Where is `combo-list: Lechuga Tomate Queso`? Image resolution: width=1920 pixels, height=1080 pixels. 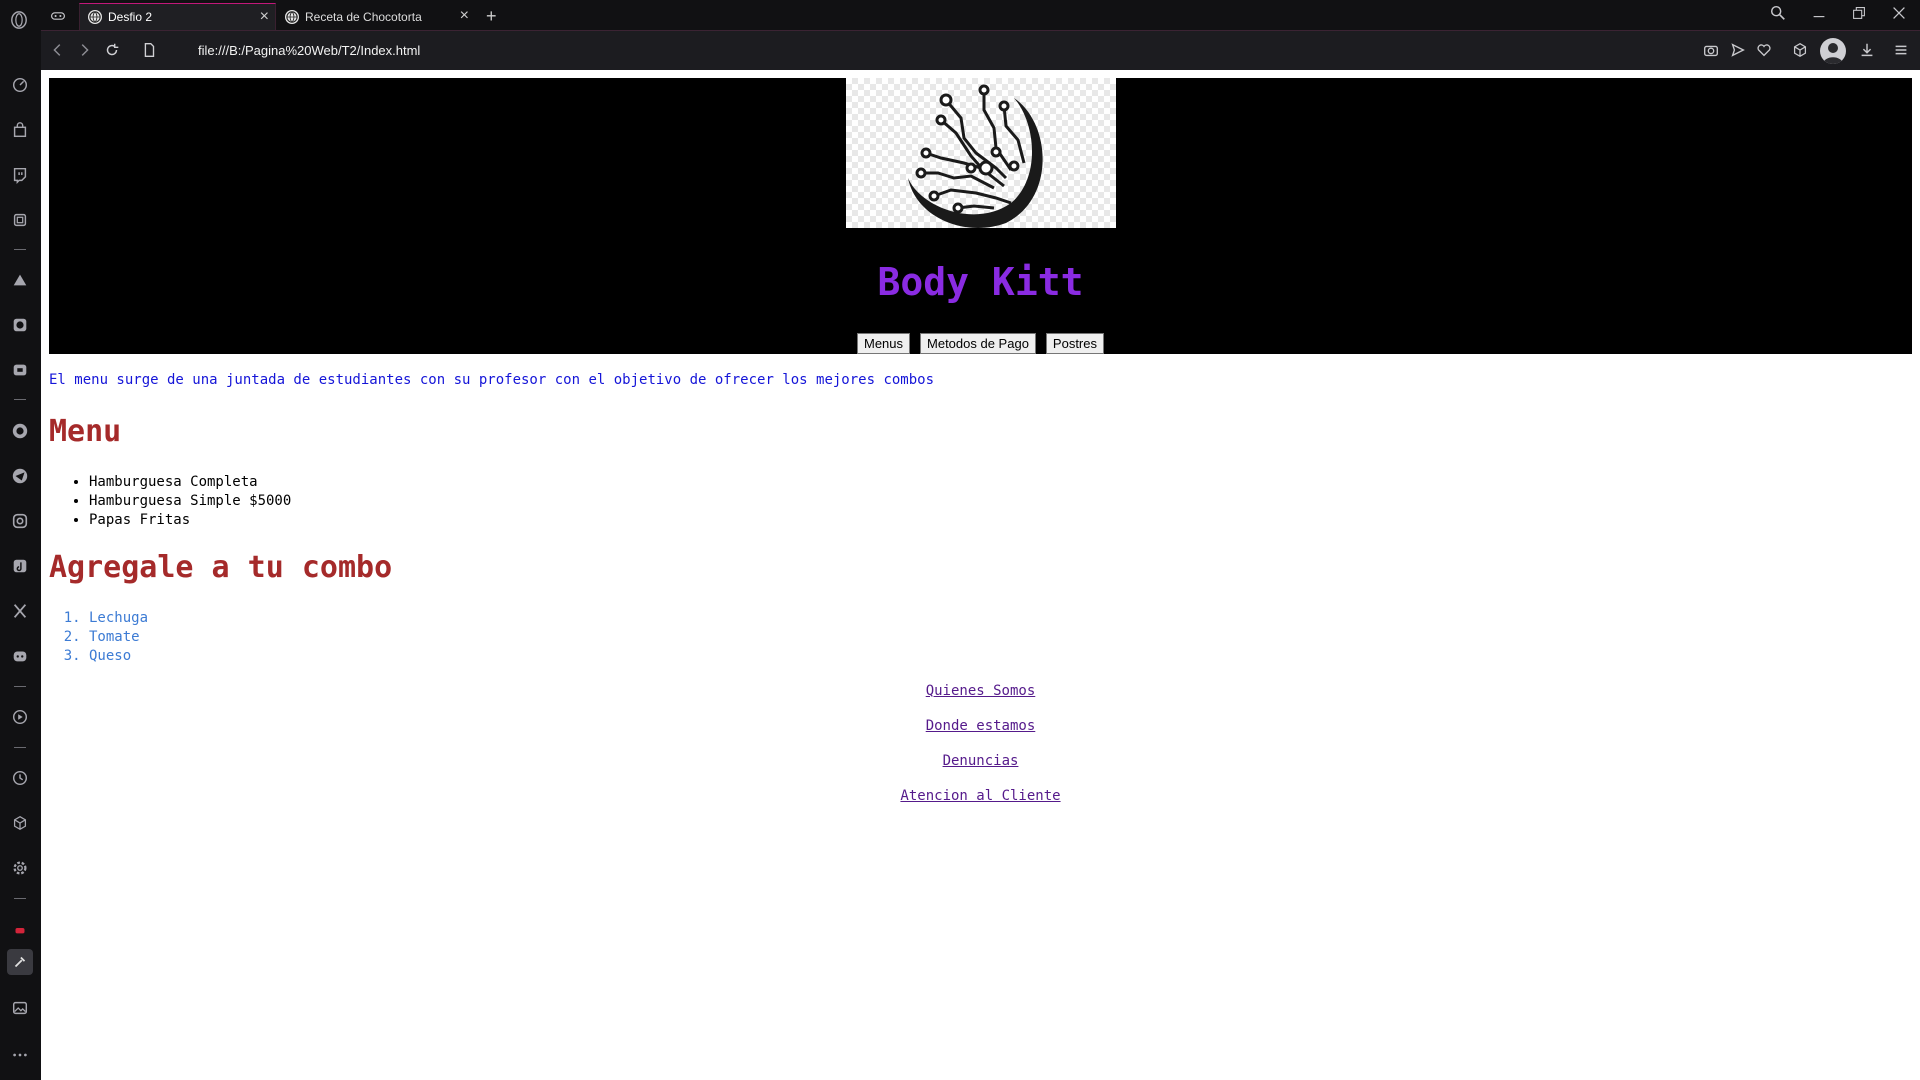 combo-list: Lechuga Tomate Queso is located at coordinates (980, 637).